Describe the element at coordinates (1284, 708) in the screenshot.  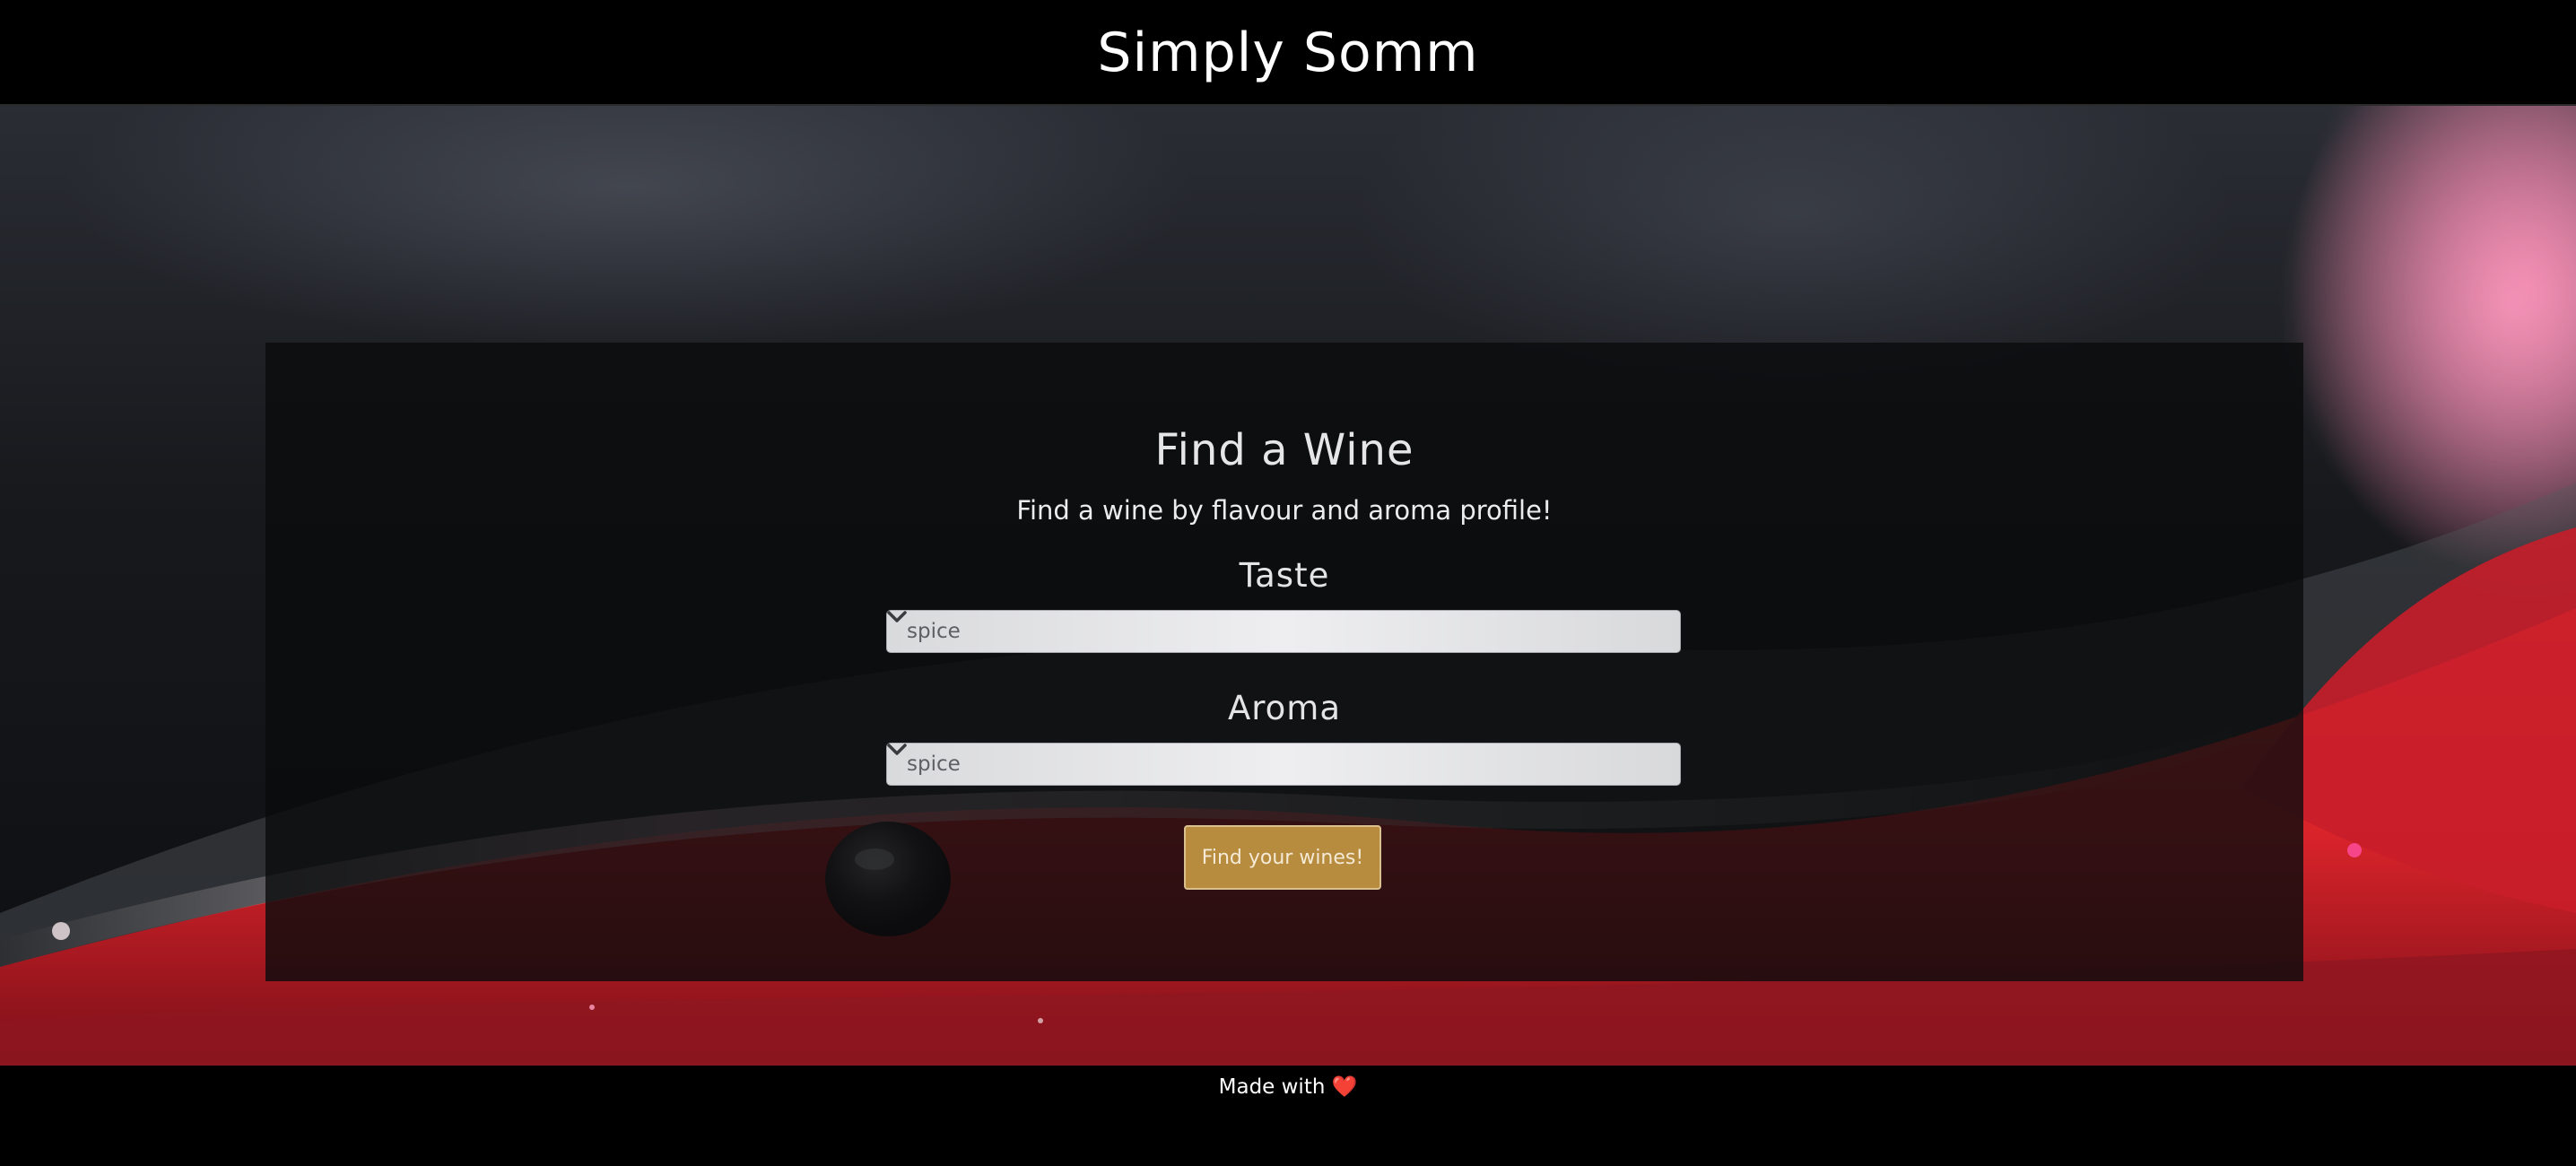
I see `aroma-label: Aroma` at that location.